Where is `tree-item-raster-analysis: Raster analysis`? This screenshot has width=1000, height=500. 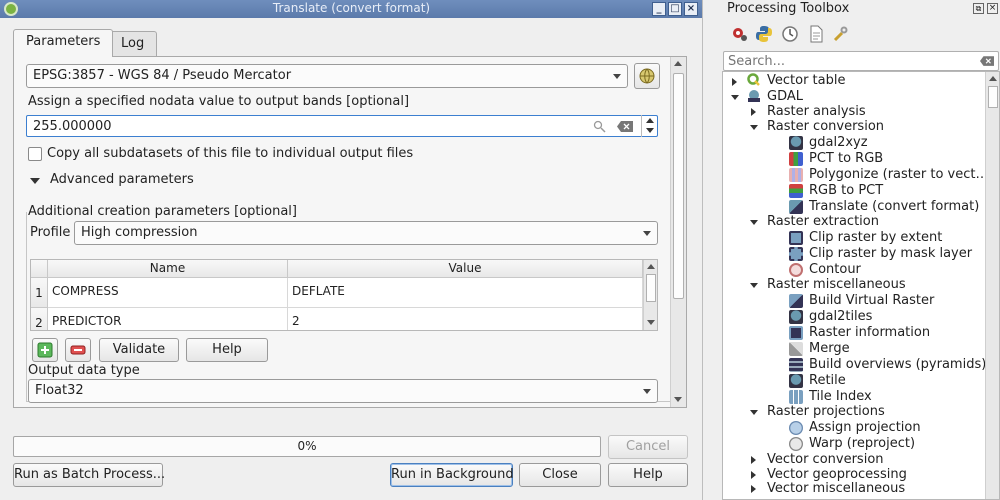
tree-item-raster-analysis: Raster analysis is located at coordinates (816, 112).